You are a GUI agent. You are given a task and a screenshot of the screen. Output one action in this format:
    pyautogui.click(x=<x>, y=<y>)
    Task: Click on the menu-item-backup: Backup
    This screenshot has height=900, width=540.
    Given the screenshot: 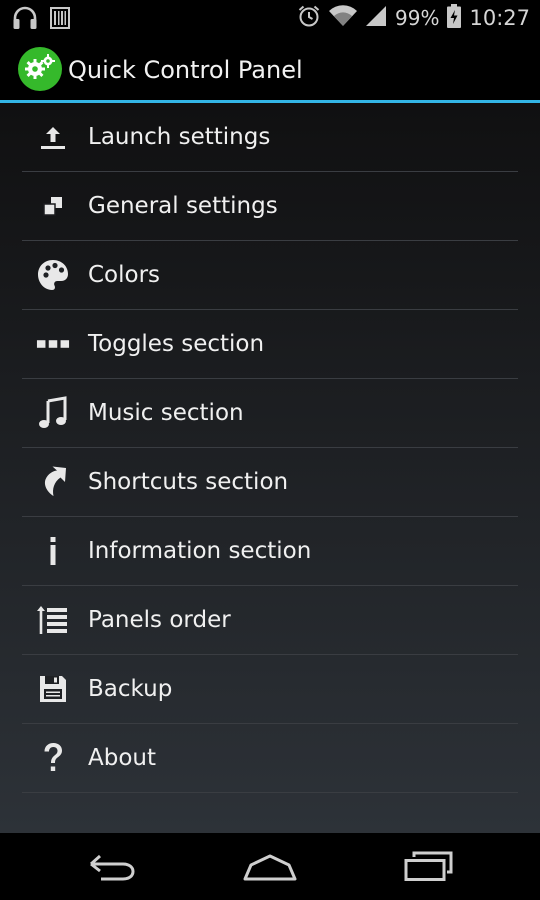 What is the action you would take?
    pyautogui.click(x=270, y=689)
    